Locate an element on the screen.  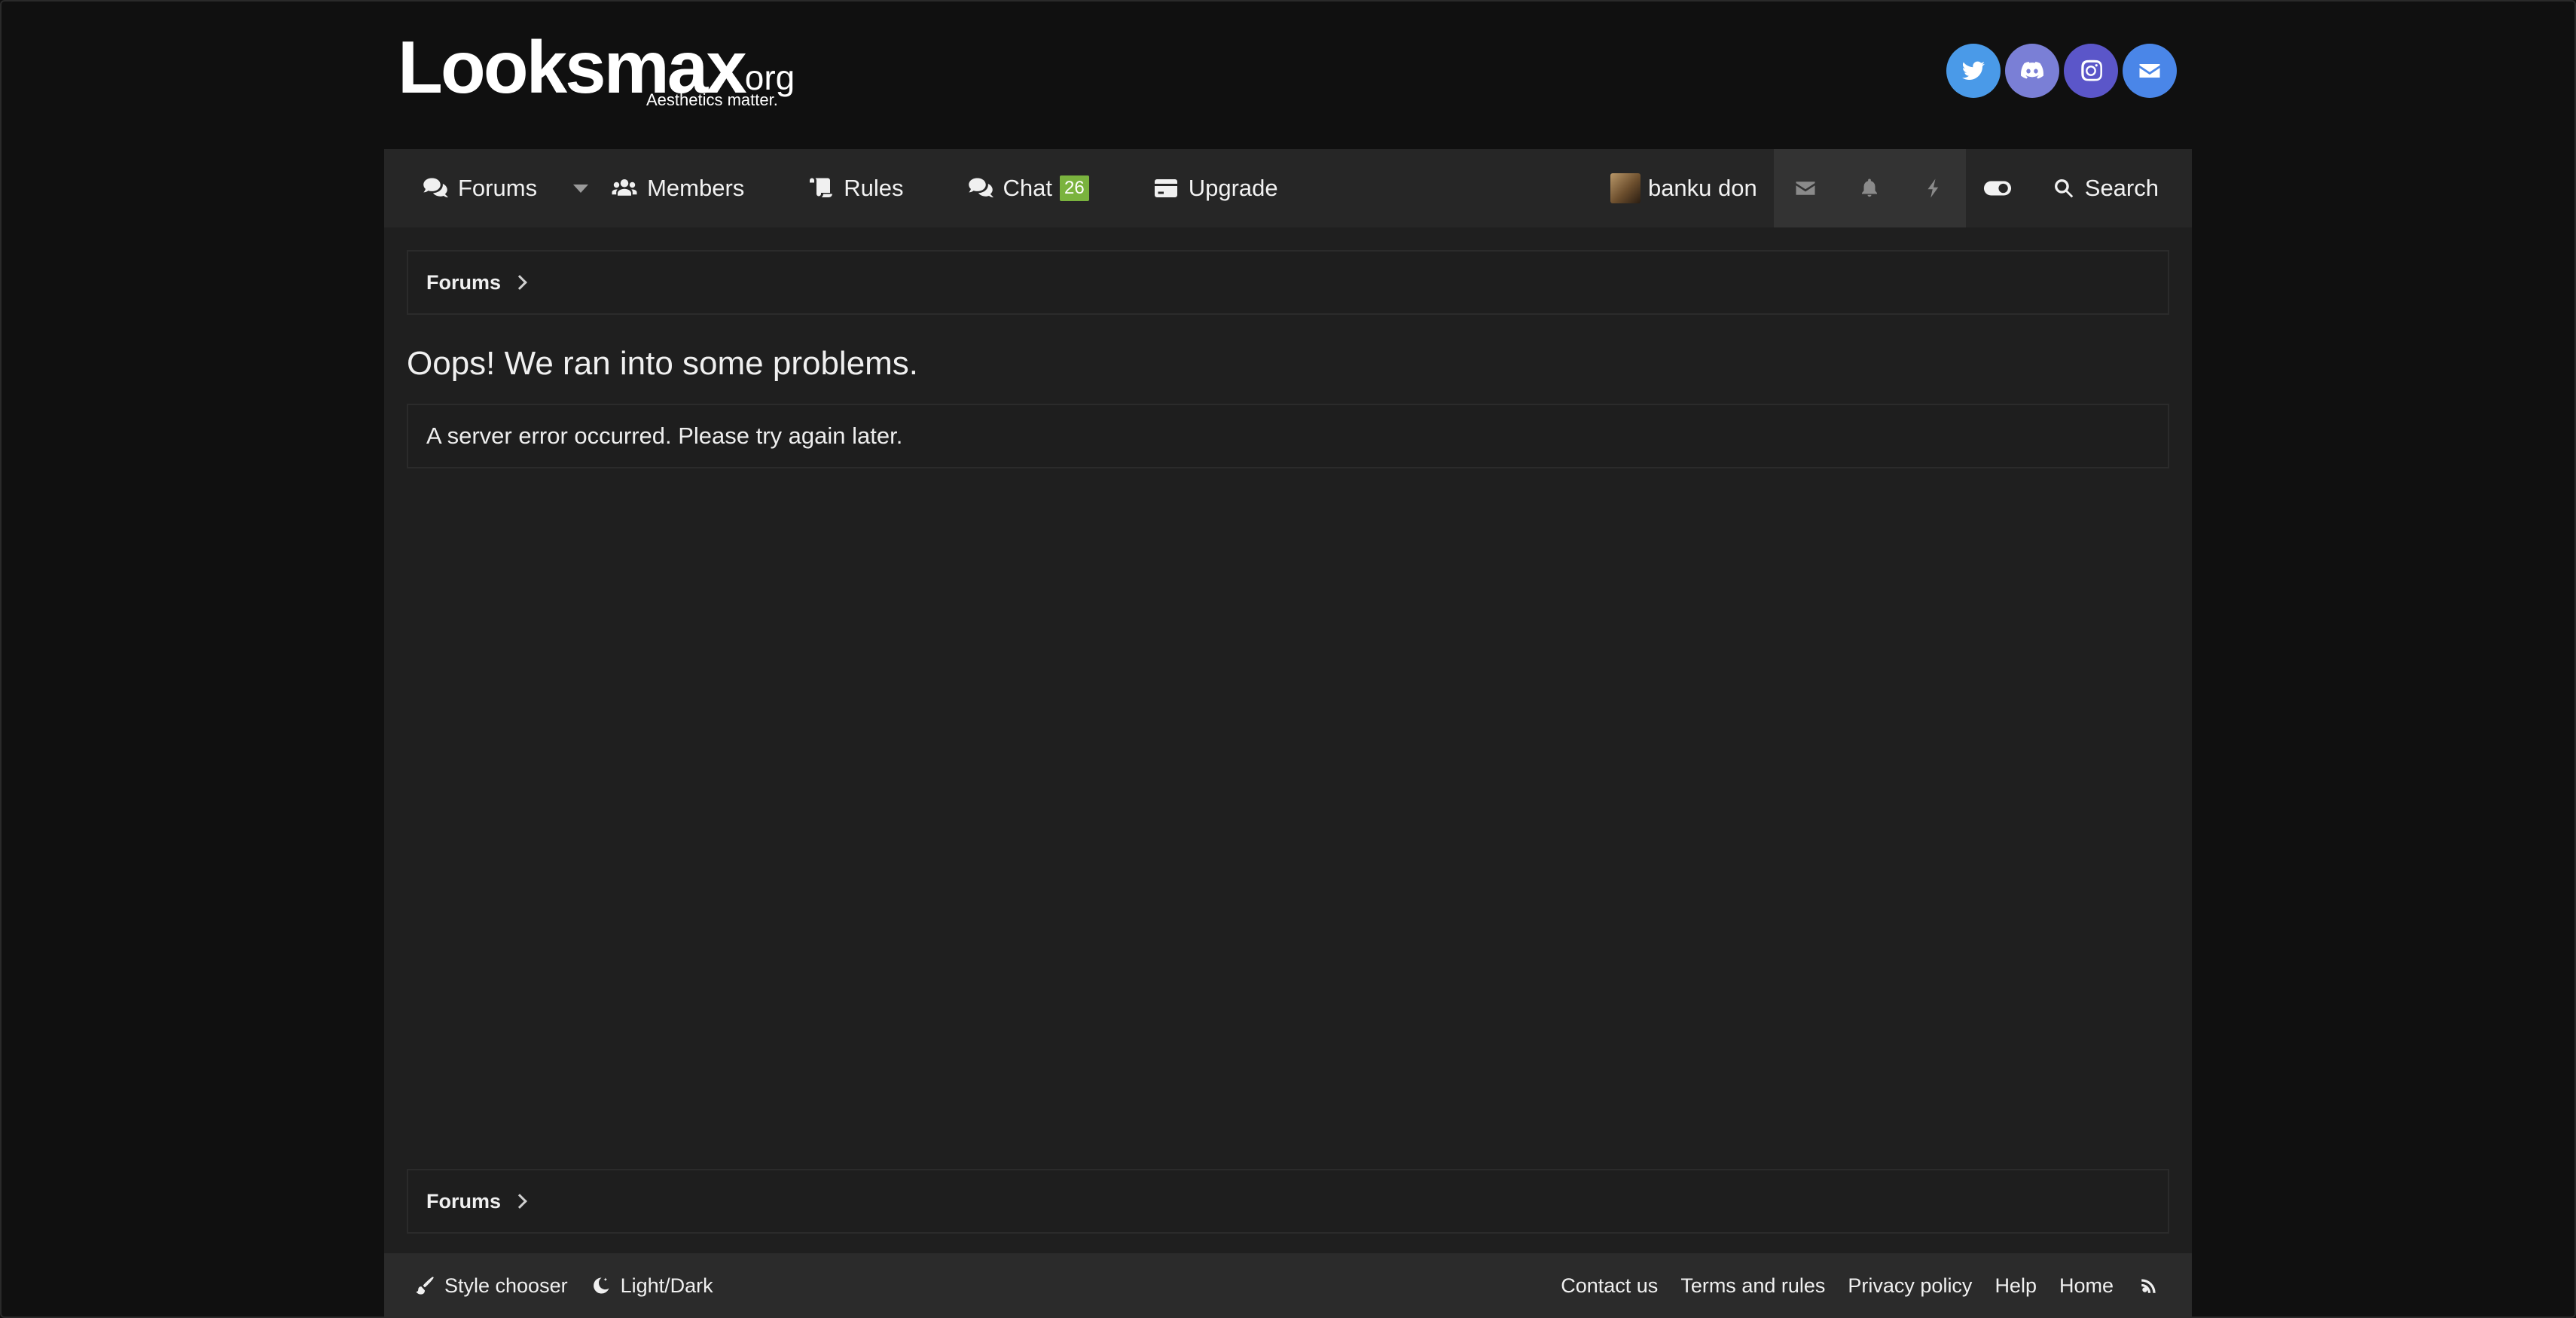
twitter-button is located at coordinates (1974, 71).